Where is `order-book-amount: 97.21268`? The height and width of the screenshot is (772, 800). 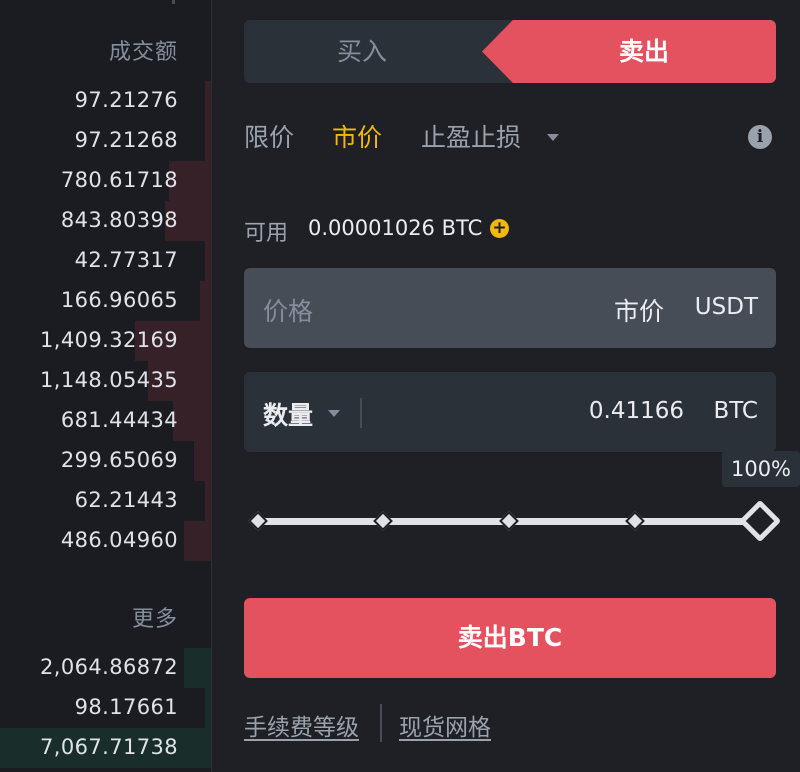
order-book-amount: 97.21268 is located at coordinates (126, 140).